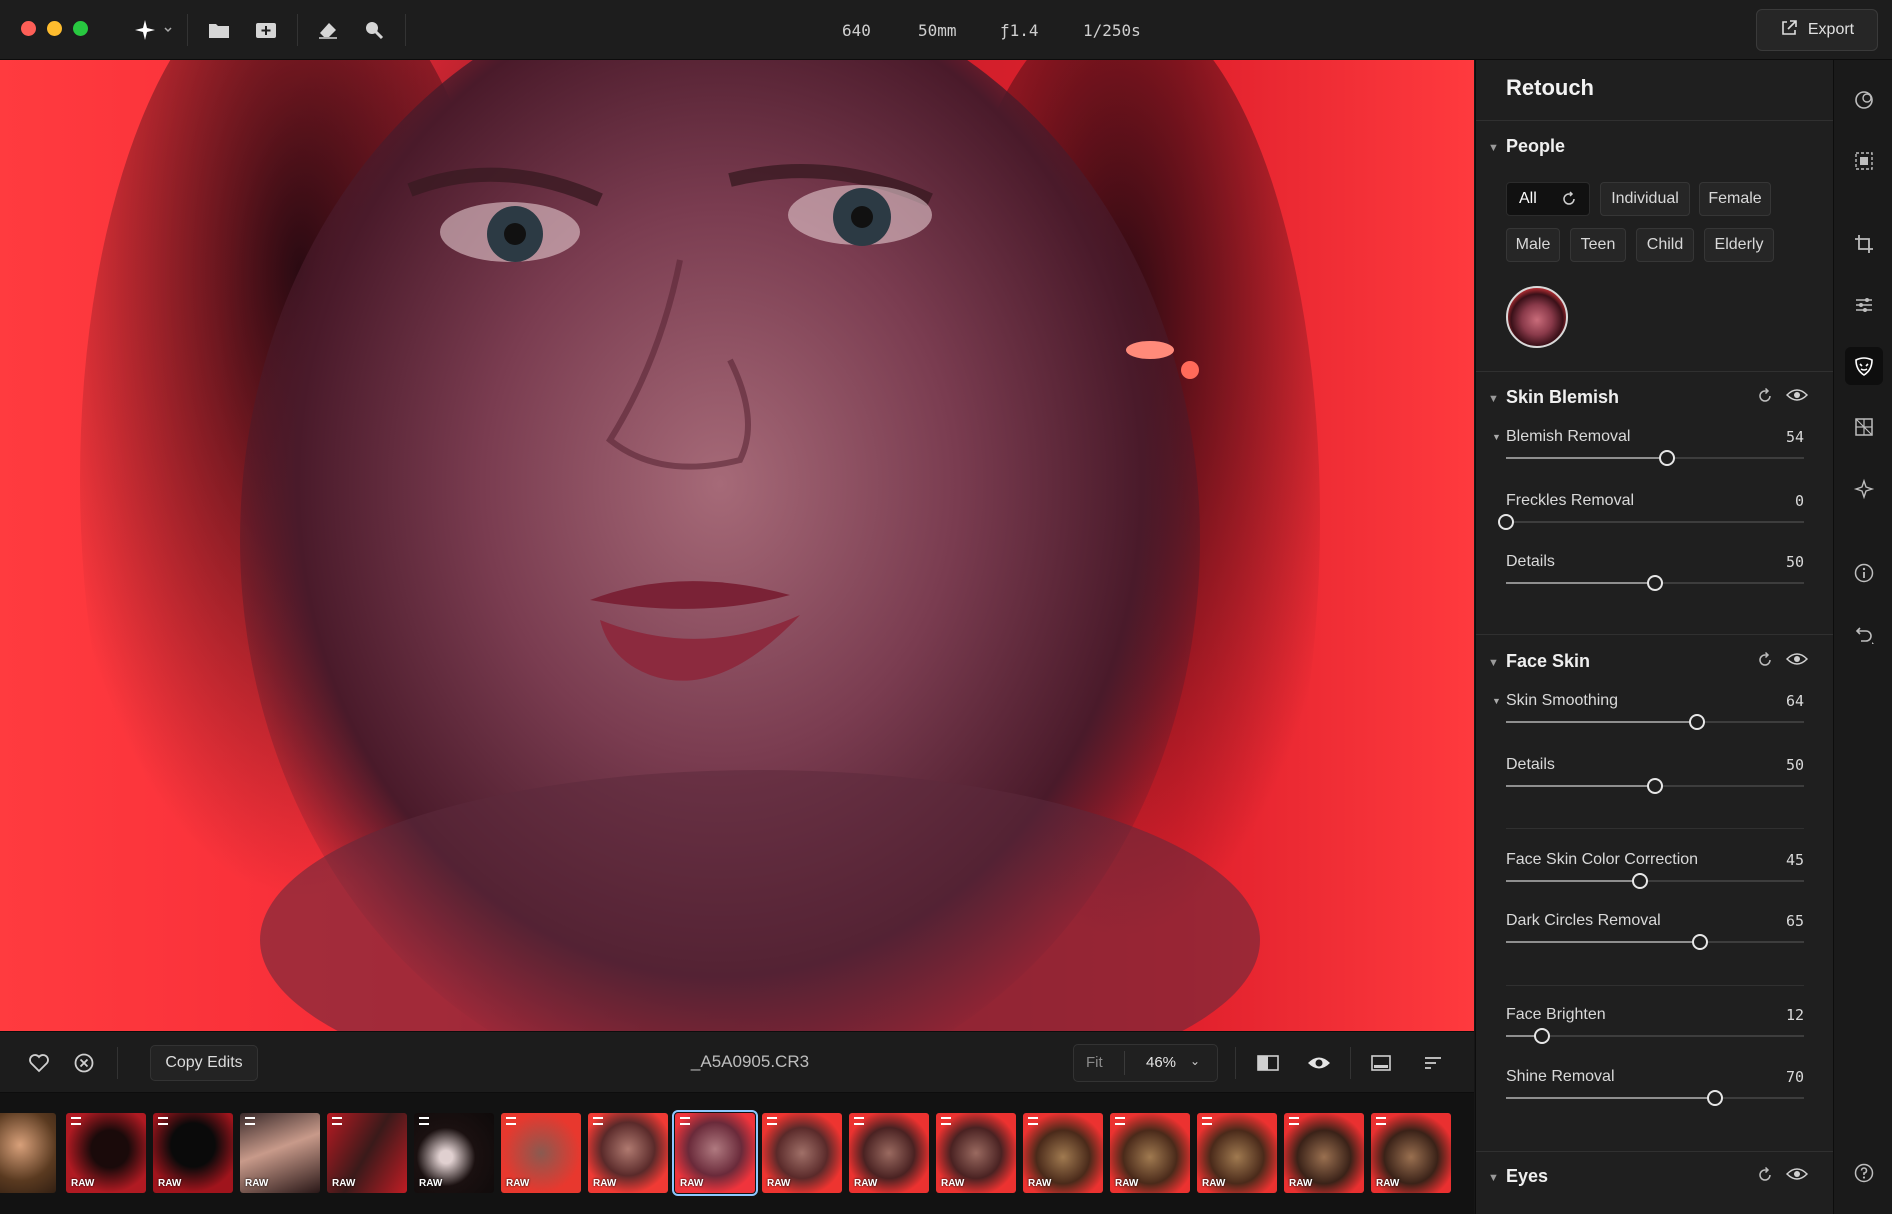 This screenshot has height=1214, width=1892. Describe the element at coordinates (1301, 1183) in the screenshot. I see `raw-badge: RAW` at that location.